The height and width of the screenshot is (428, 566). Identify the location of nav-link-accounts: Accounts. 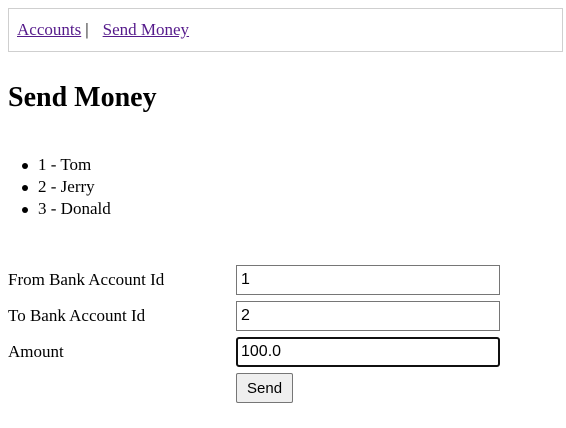
(49, 30).